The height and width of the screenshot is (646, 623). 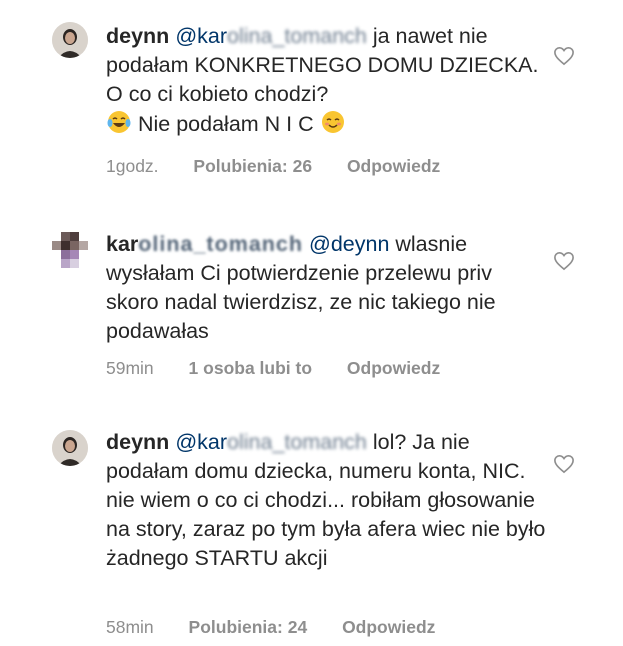 What do you see at coordinates (226, 124) in the screenshot?
I see `comment-body-second: Nie podałam N I C` at bounding box center [226, 124].